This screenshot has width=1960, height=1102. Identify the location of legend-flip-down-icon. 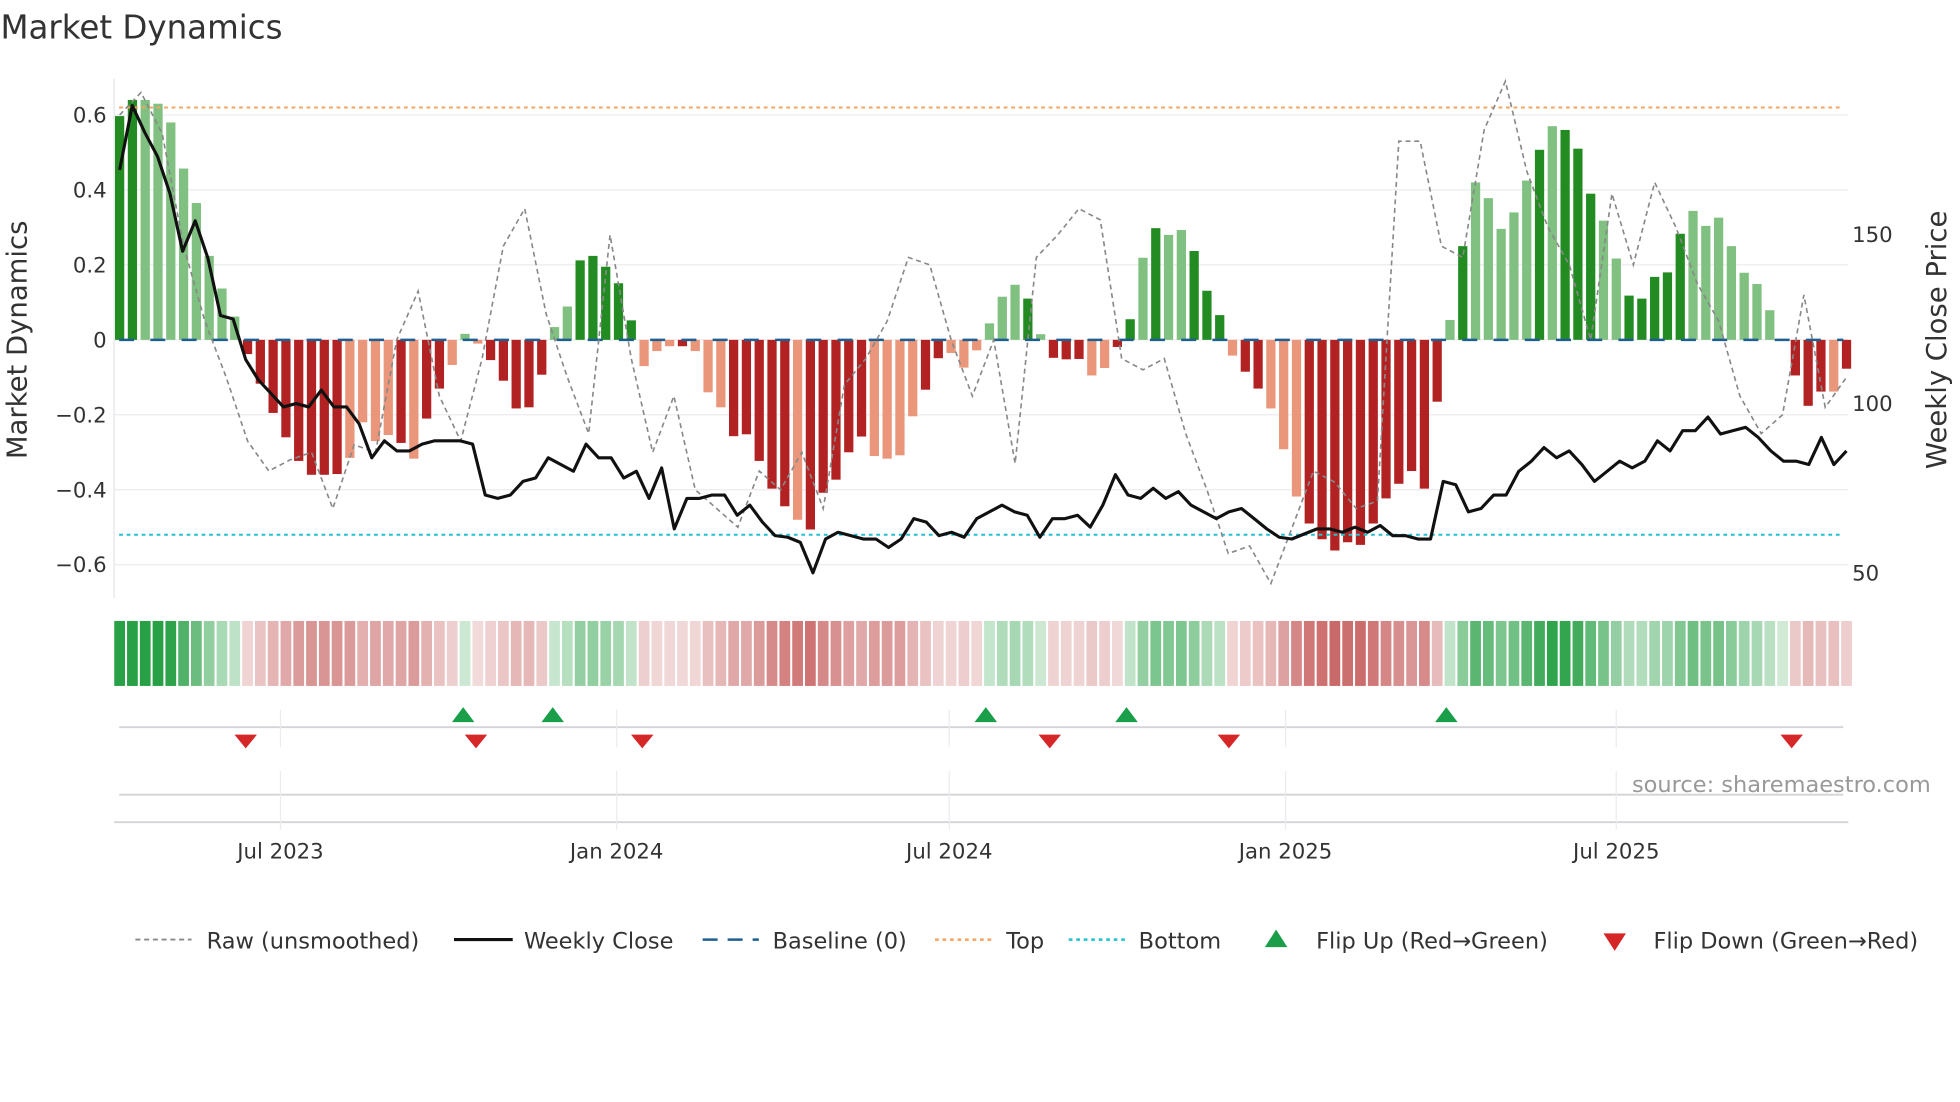
(1614, 942).